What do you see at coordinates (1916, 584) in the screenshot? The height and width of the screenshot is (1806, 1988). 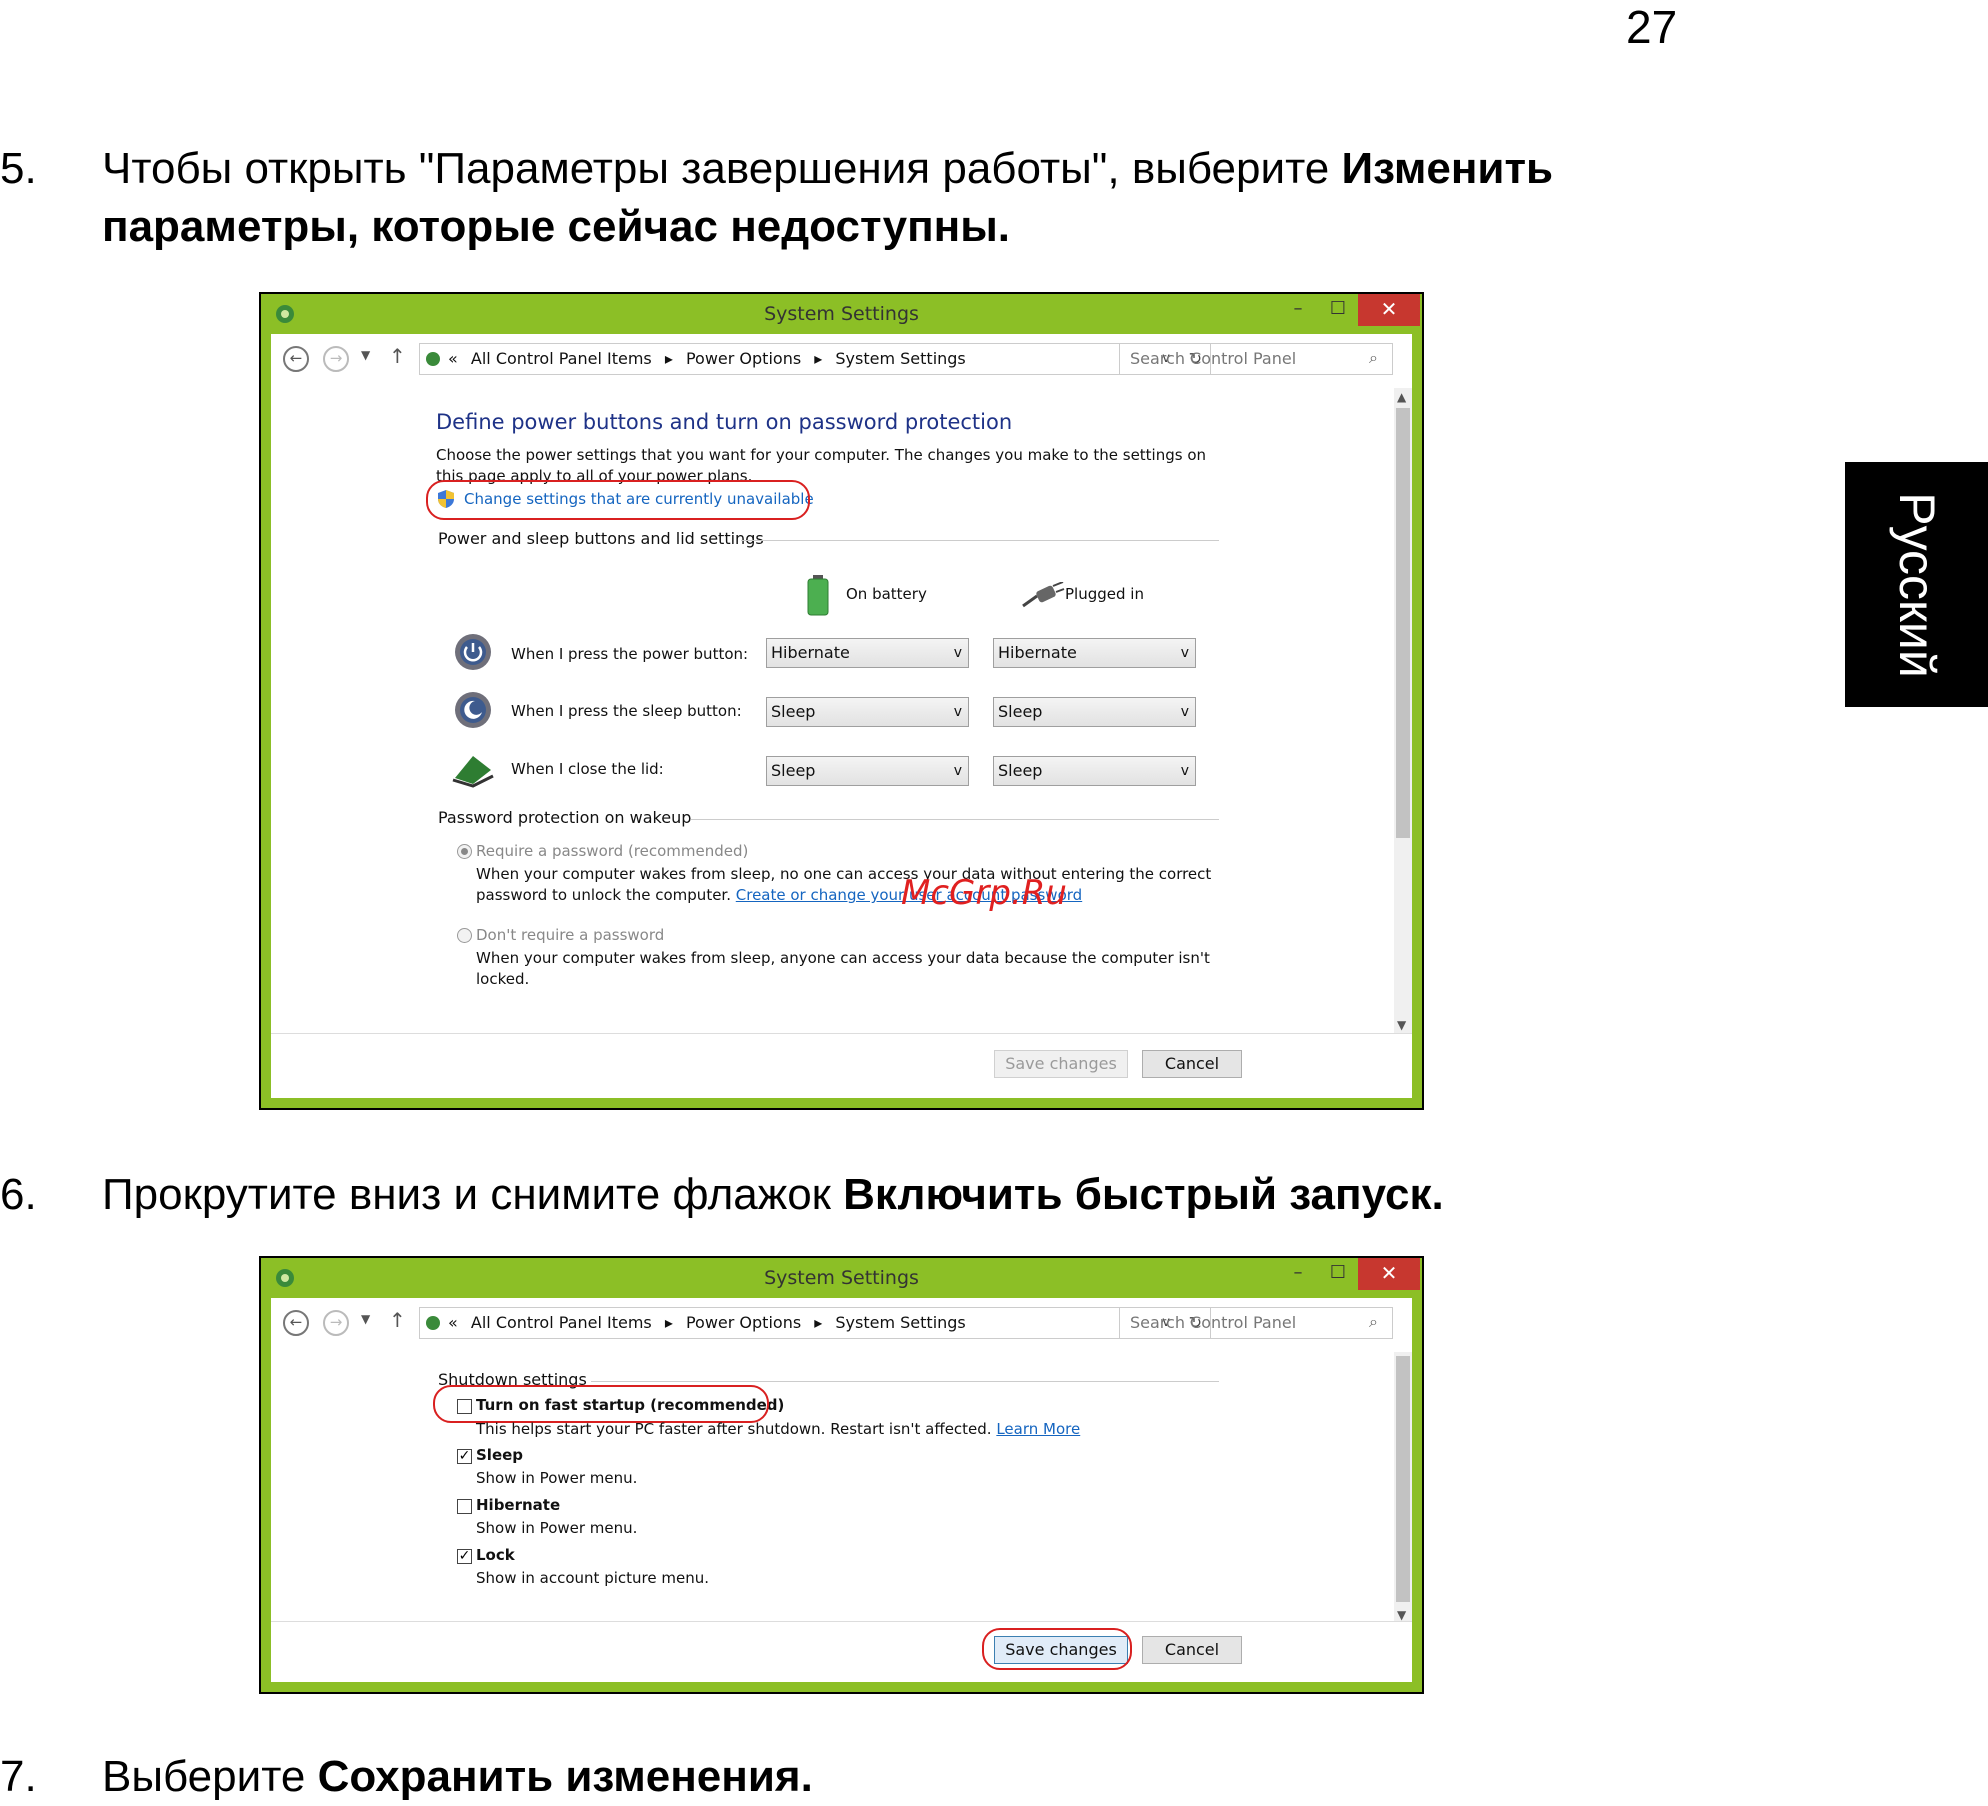 I see `language-tab-label: Русский` at bounding box center [1916, 584].